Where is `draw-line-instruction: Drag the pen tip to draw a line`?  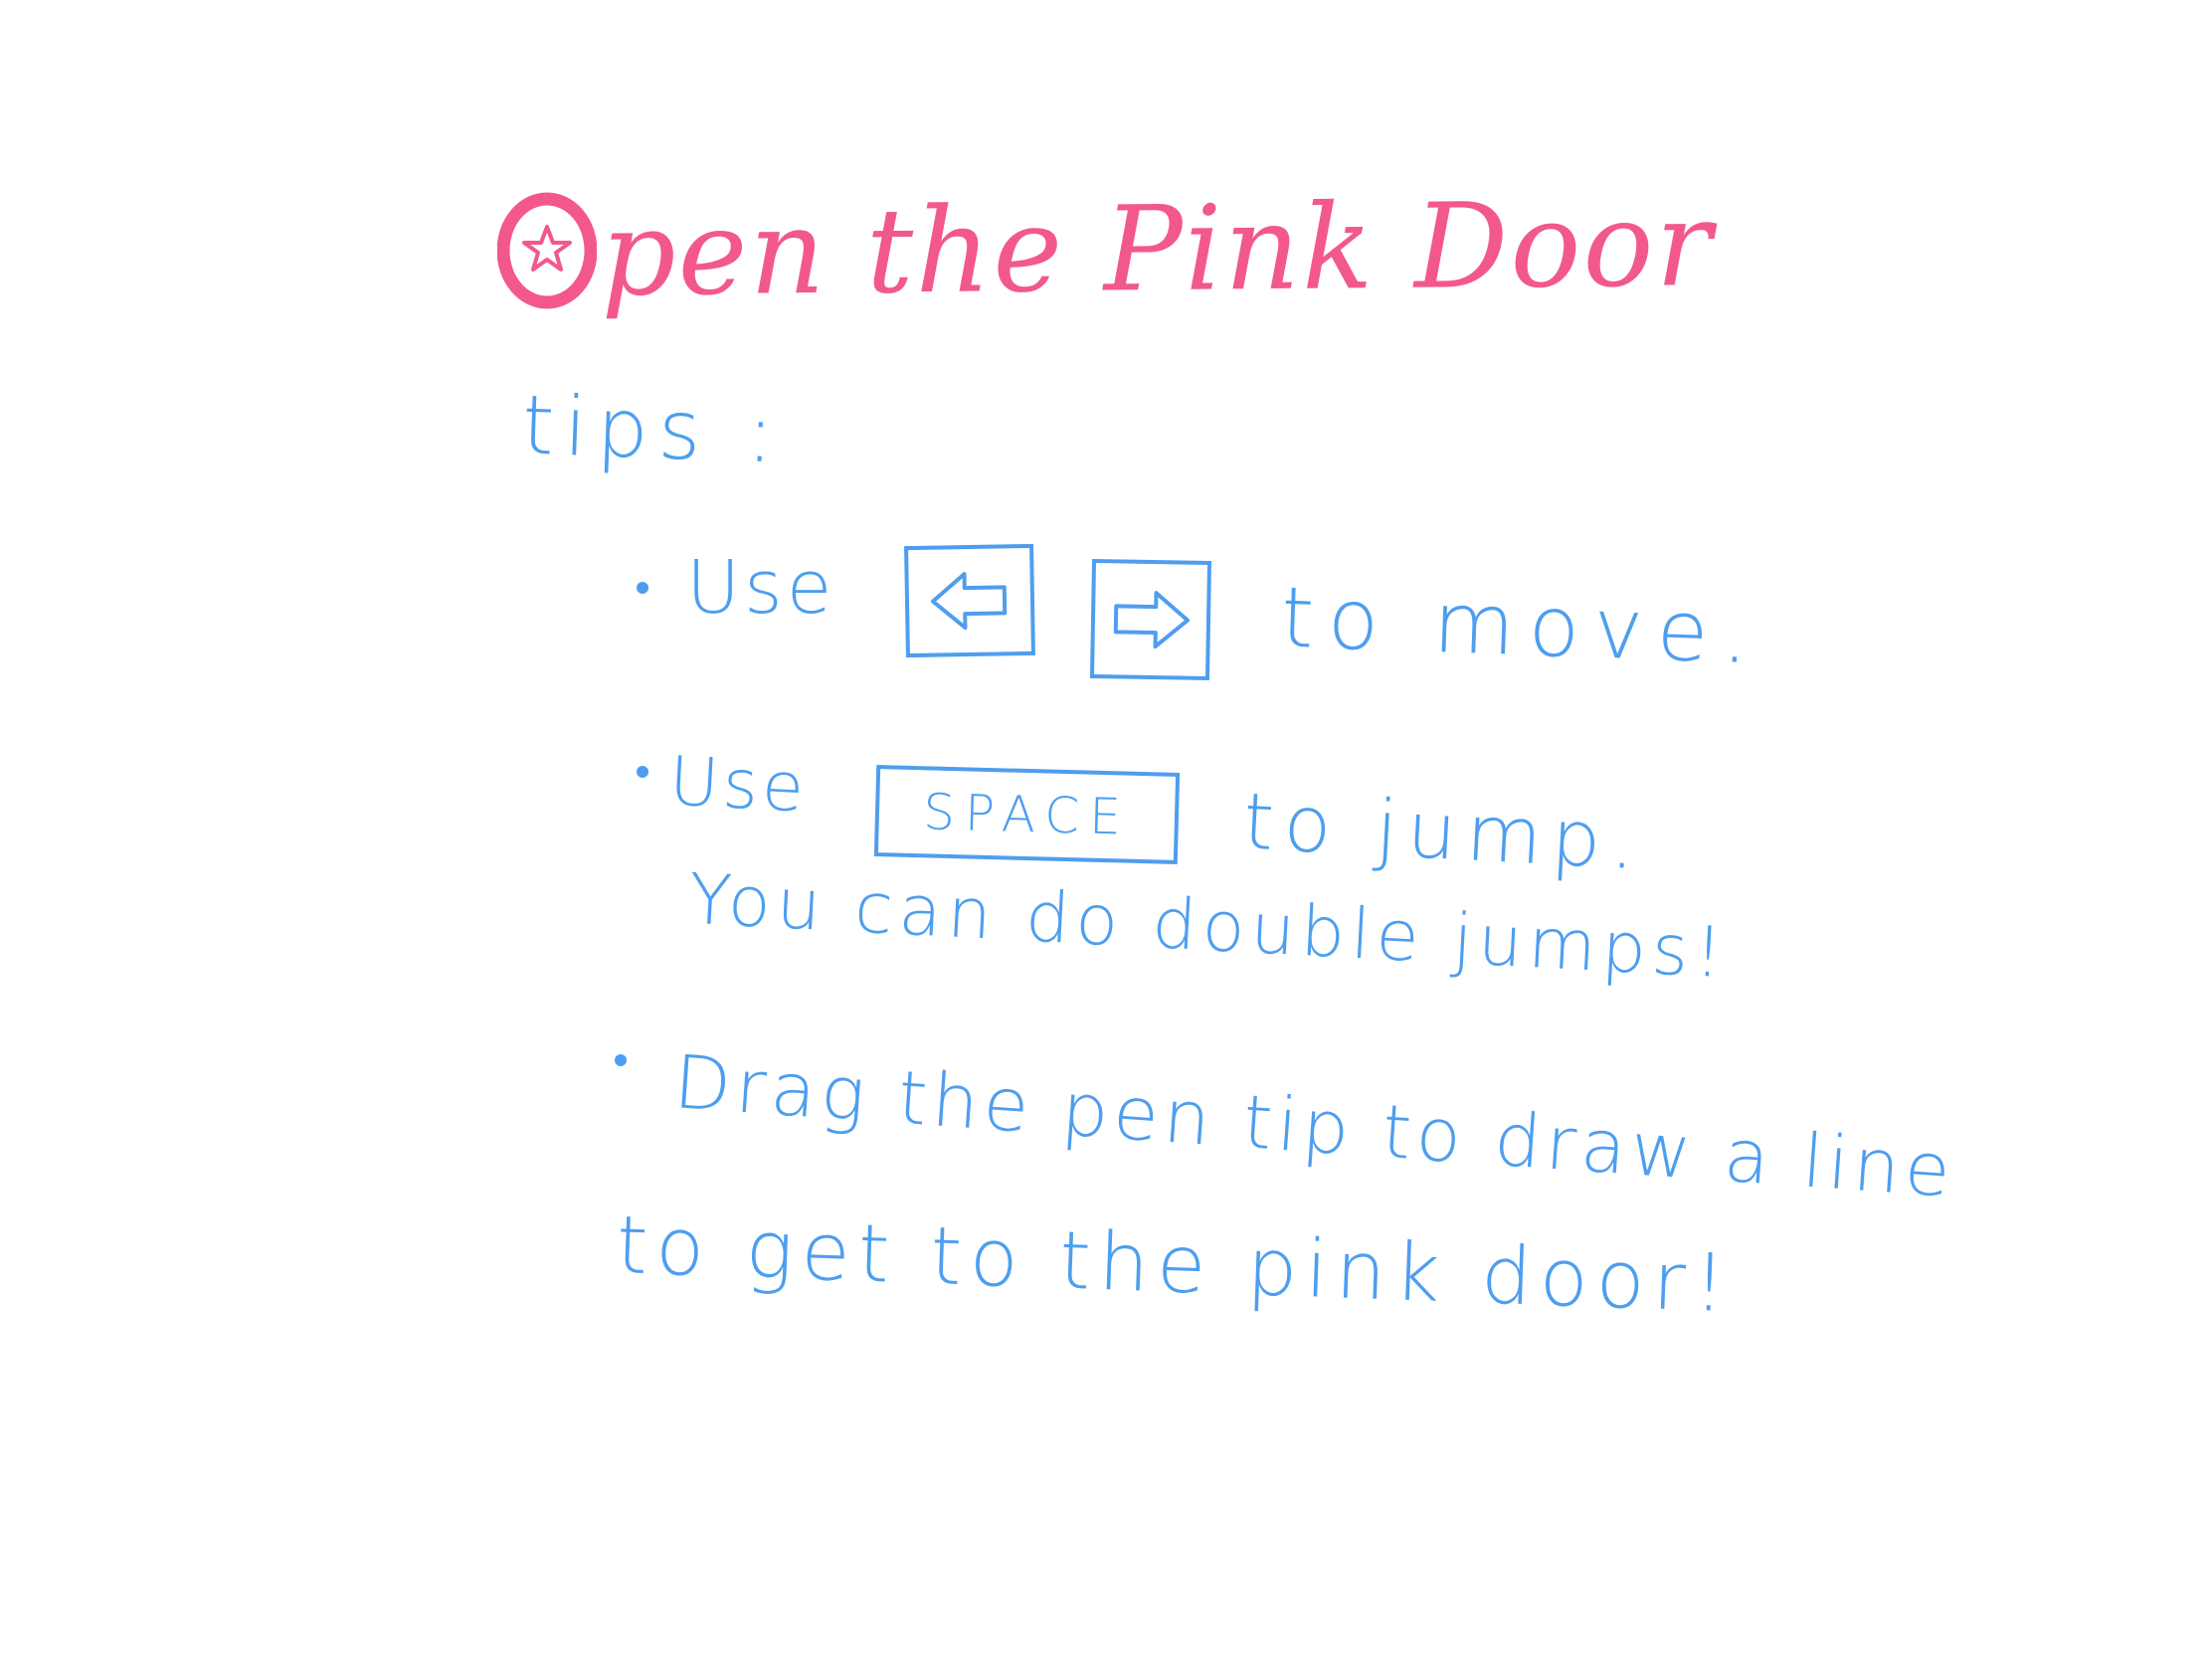 draw-line-instruction: Drag the pen tip to draw a line is located at coordinates (1314, 1126).